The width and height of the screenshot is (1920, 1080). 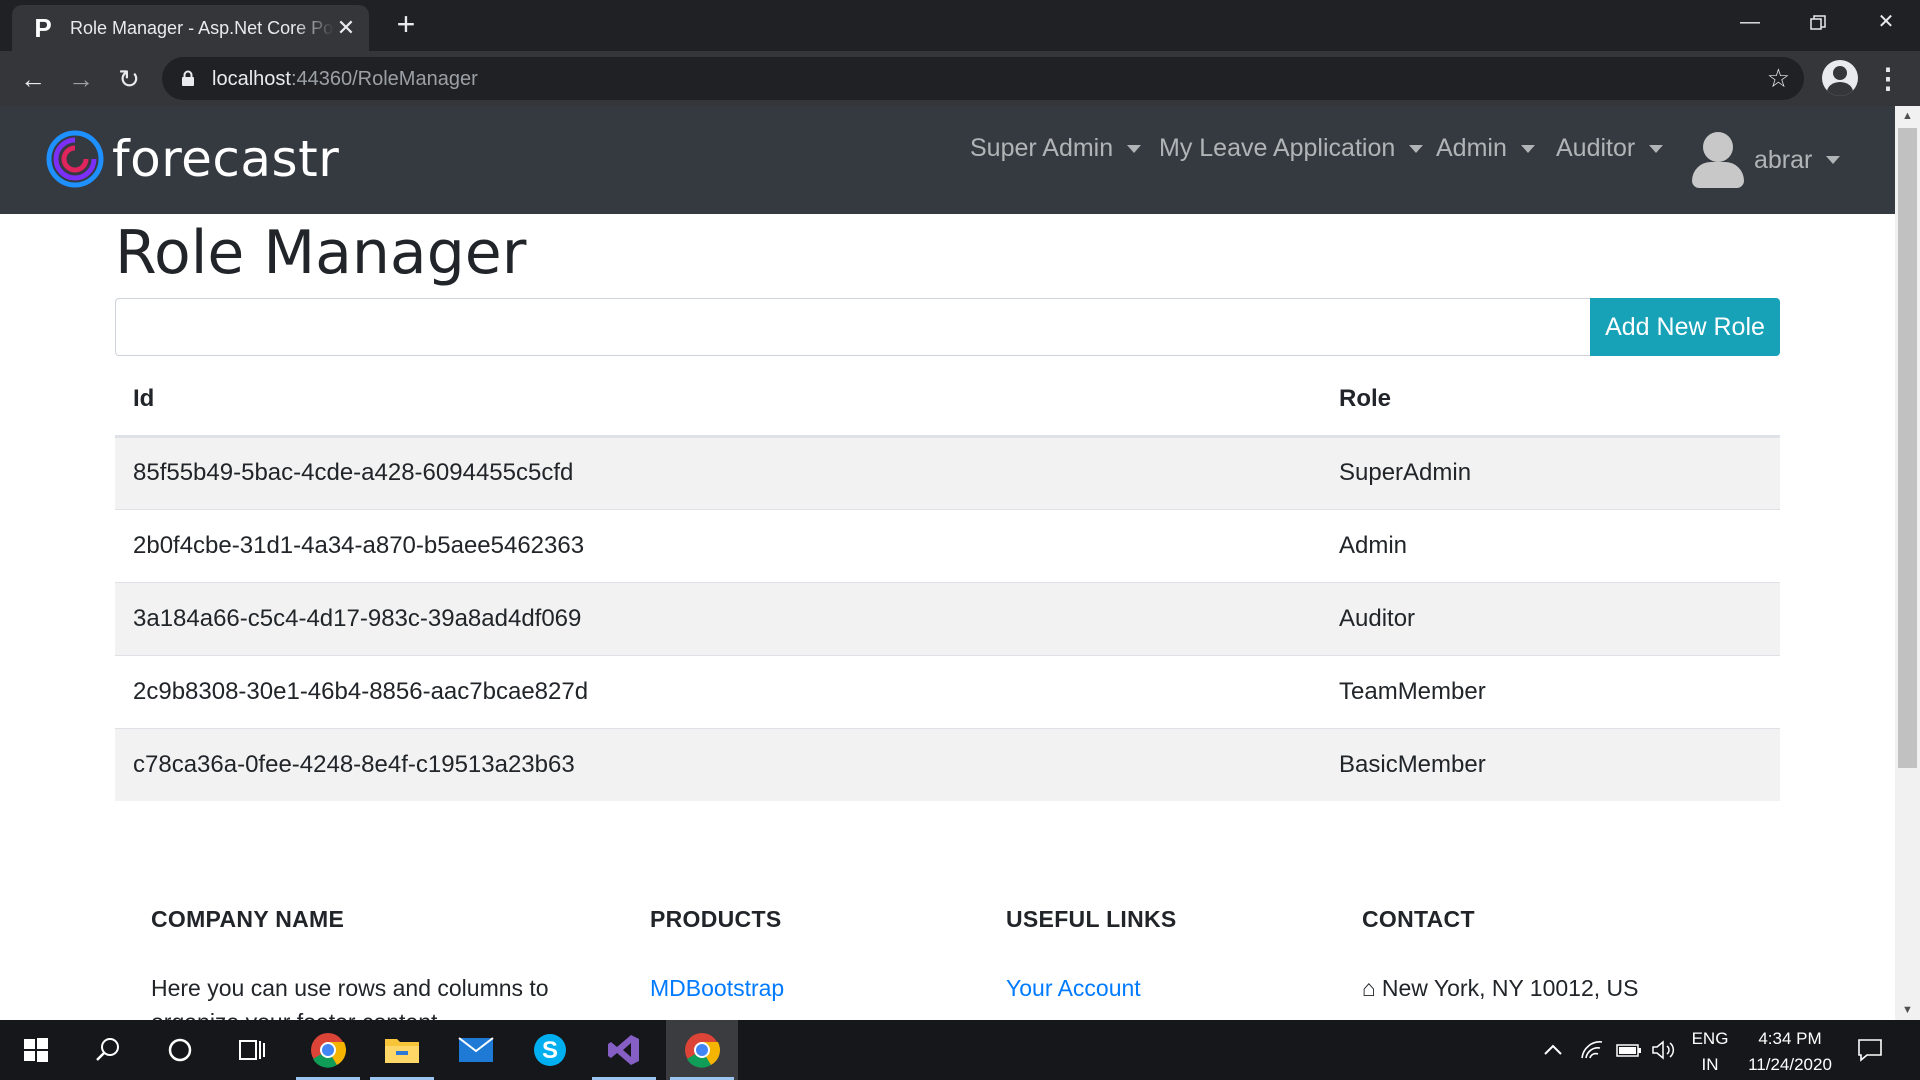 What do you see at coordinates (1091, 919) in the screenshot?
I see `footer-useful-links-heading: USEFUL LINKS` at bounding box center [1091, 919].